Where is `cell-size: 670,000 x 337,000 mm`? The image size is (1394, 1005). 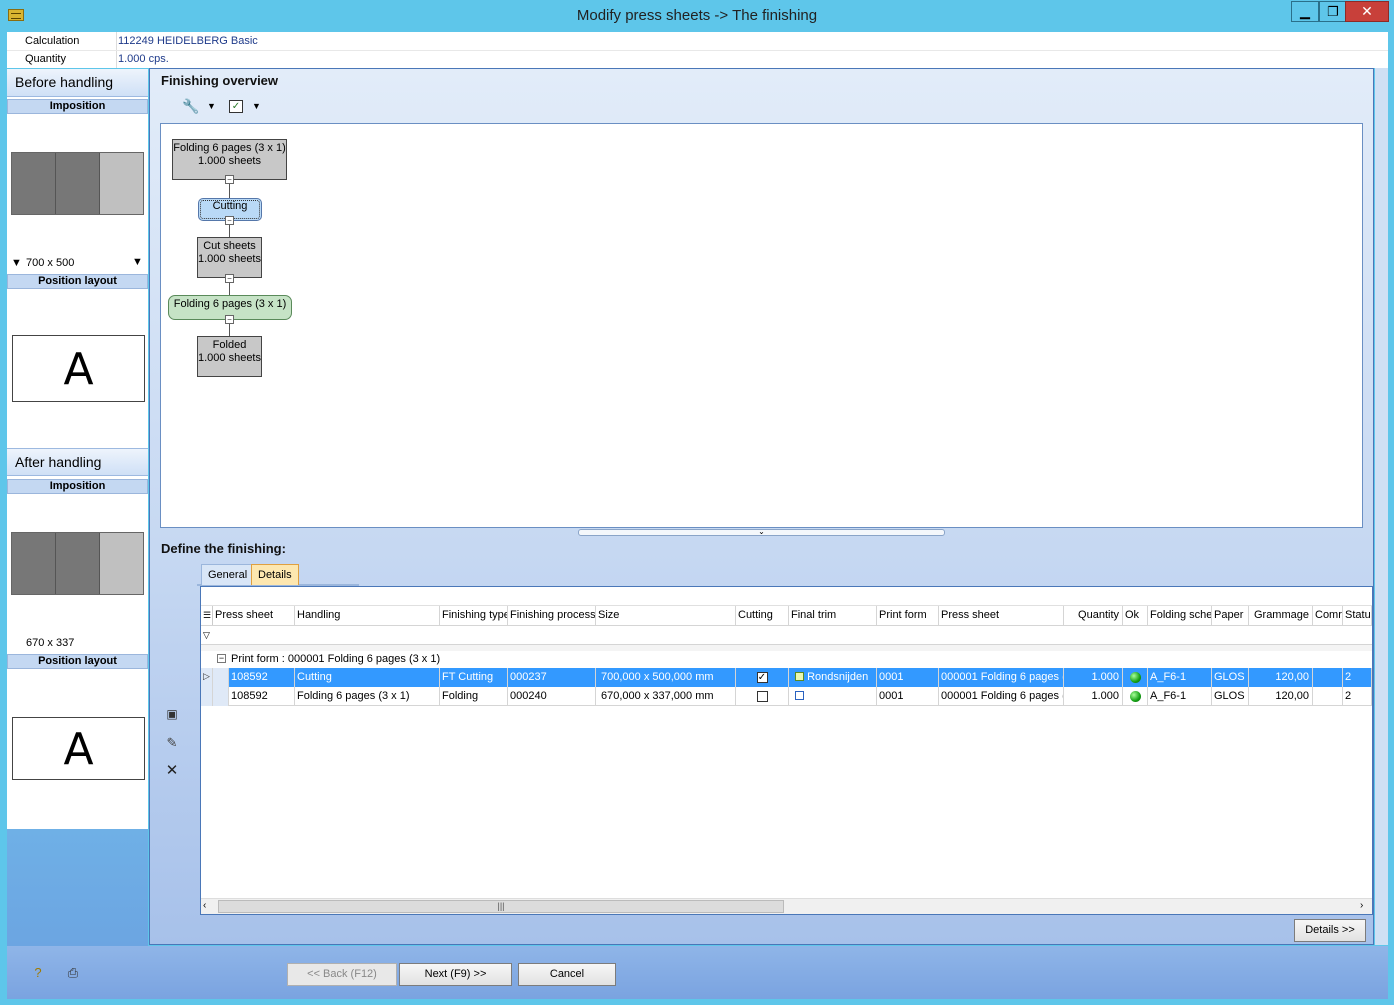 cell-size: 670,000 x 337,000 mm is located at coordinates (666, 696).